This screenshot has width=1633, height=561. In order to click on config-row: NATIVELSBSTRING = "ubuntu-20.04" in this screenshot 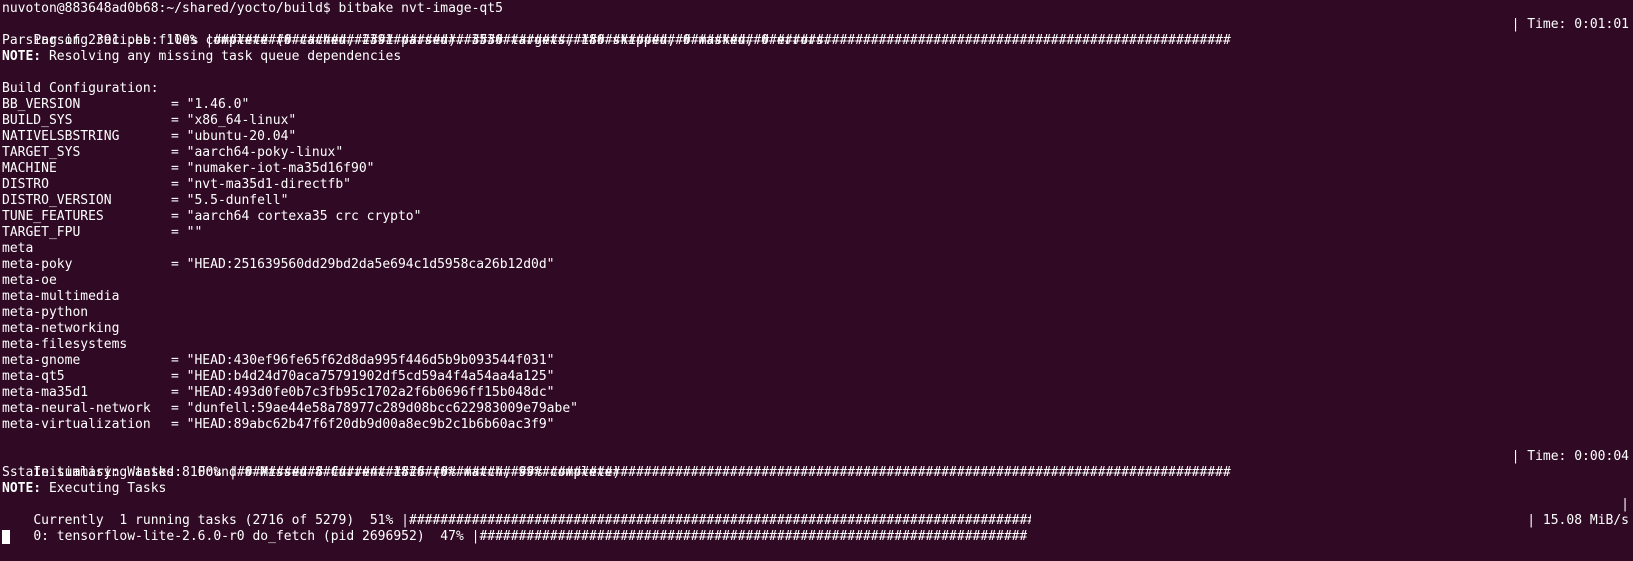, I will do `click(817, 137)`.